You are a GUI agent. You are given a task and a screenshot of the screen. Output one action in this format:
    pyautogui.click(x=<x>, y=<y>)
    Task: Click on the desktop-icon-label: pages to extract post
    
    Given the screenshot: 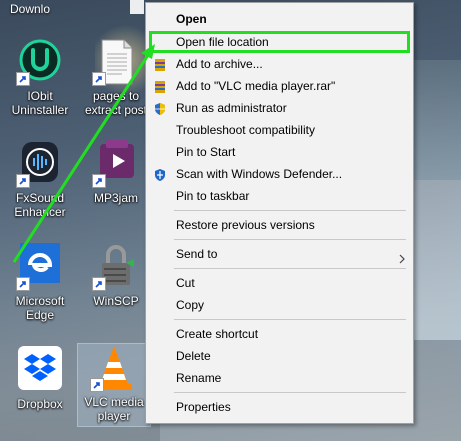 What is the action you would take?
    pyautogui.click(x=116, y=103)
    